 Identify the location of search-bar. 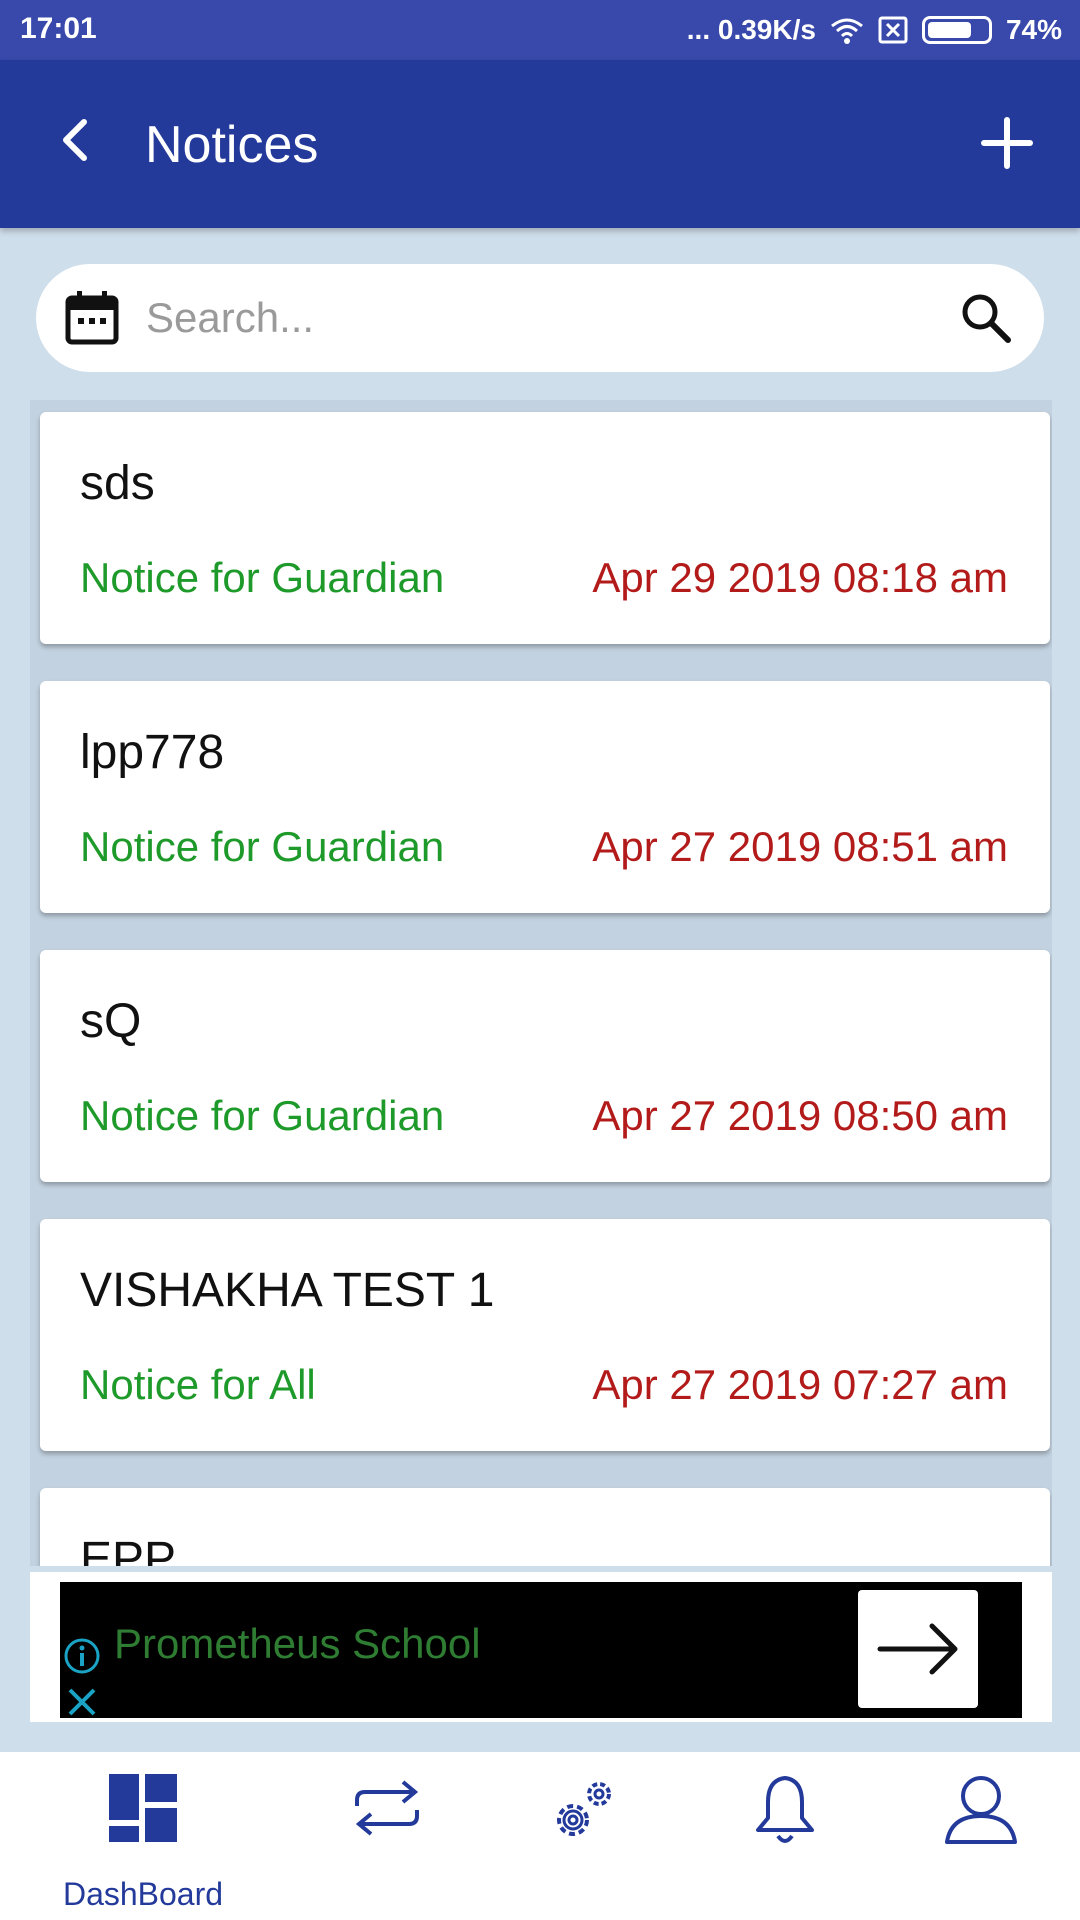
(540, 318).